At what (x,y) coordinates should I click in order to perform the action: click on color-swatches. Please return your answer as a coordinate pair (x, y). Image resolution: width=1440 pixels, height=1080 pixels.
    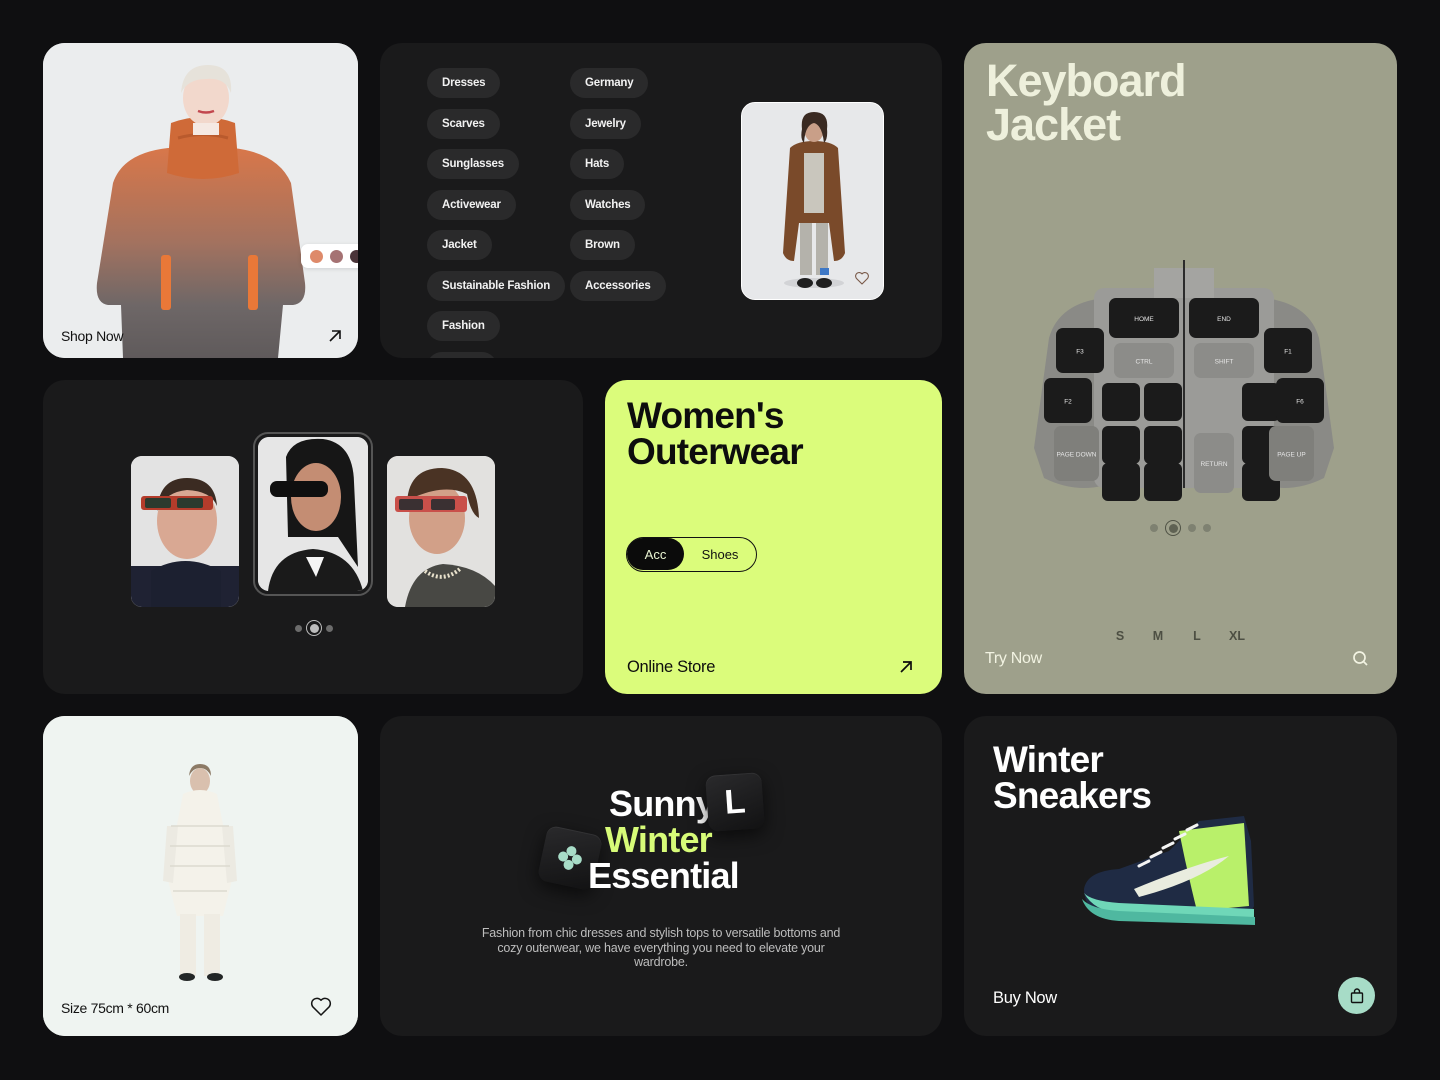
    Looking at the image, I should click on (329, 256).